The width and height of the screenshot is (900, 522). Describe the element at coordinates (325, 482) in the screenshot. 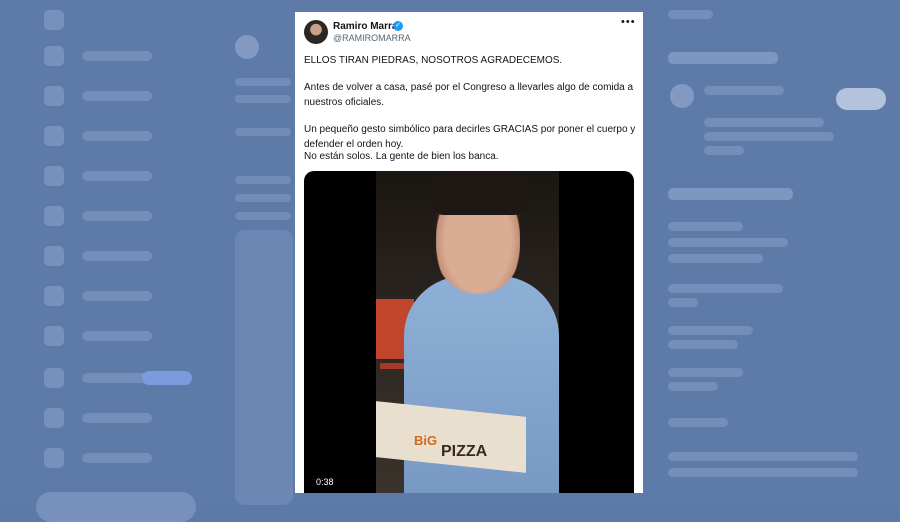

I see `video-timestamp: 0:38` at that location.